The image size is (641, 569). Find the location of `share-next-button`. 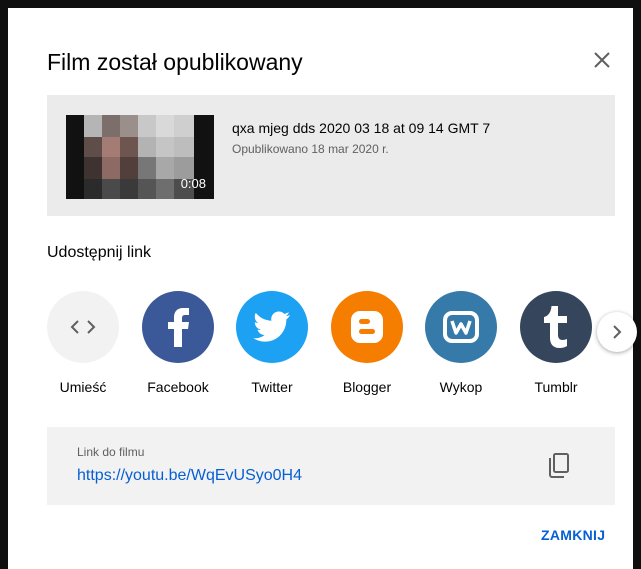

share-next-button is located at coordinates (617, 332).